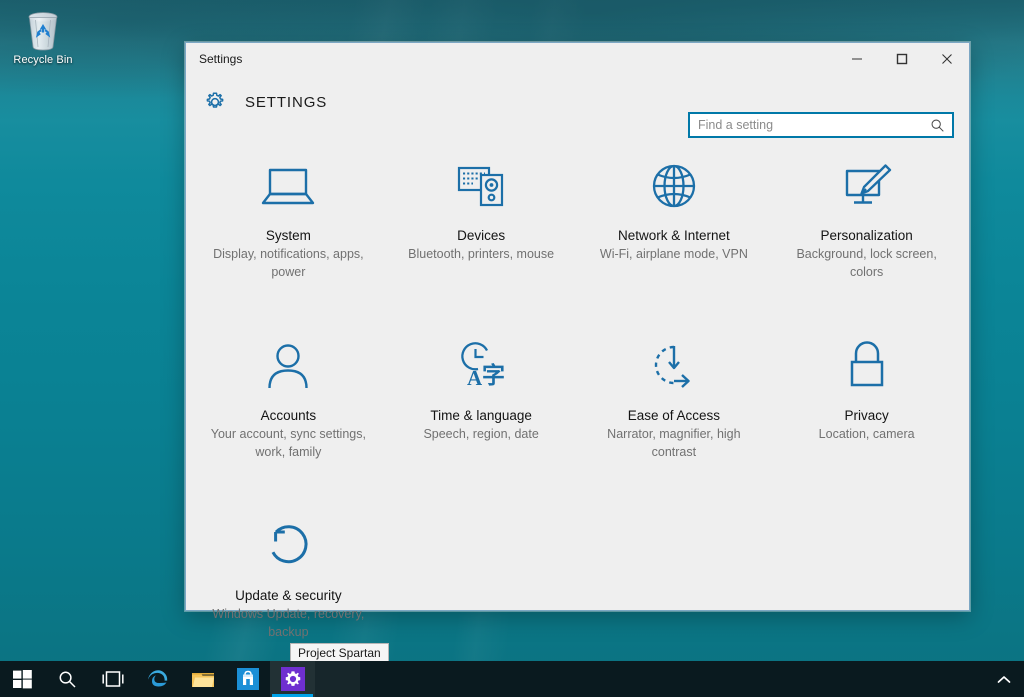  Describe the element at coordinates (867, 366) in the screenshot. I see `lock-icon` at that location.